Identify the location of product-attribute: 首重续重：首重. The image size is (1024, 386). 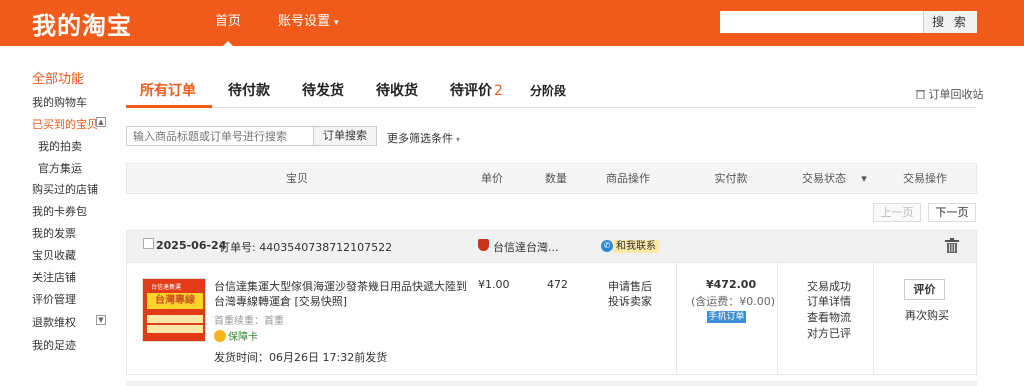
(249, 321).